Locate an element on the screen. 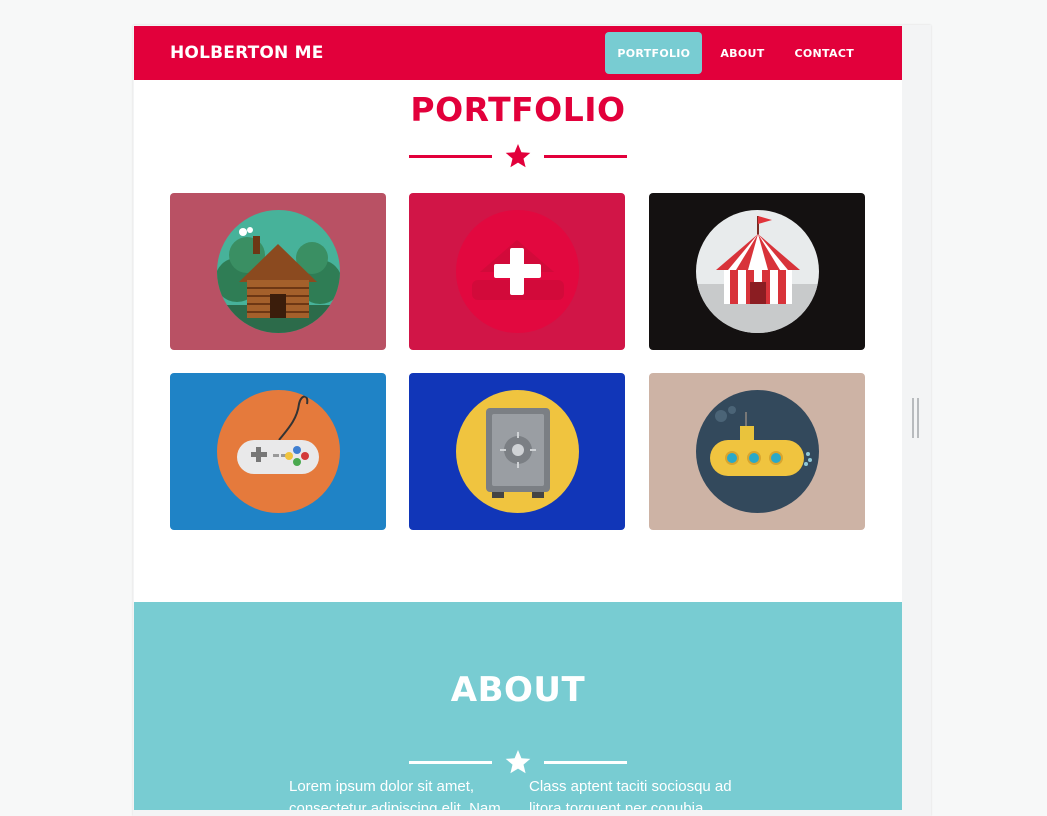  plus-icon is located at coordinates (517, 271).